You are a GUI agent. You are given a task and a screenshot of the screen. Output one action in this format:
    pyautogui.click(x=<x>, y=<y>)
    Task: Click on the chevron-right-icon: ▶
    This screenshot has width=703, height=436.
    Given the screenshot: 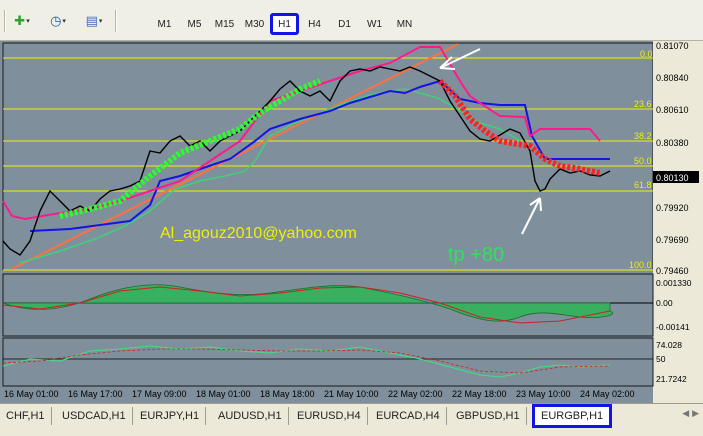 What is the action you would take?
    pyautogui.click(x=695, y=414)
    